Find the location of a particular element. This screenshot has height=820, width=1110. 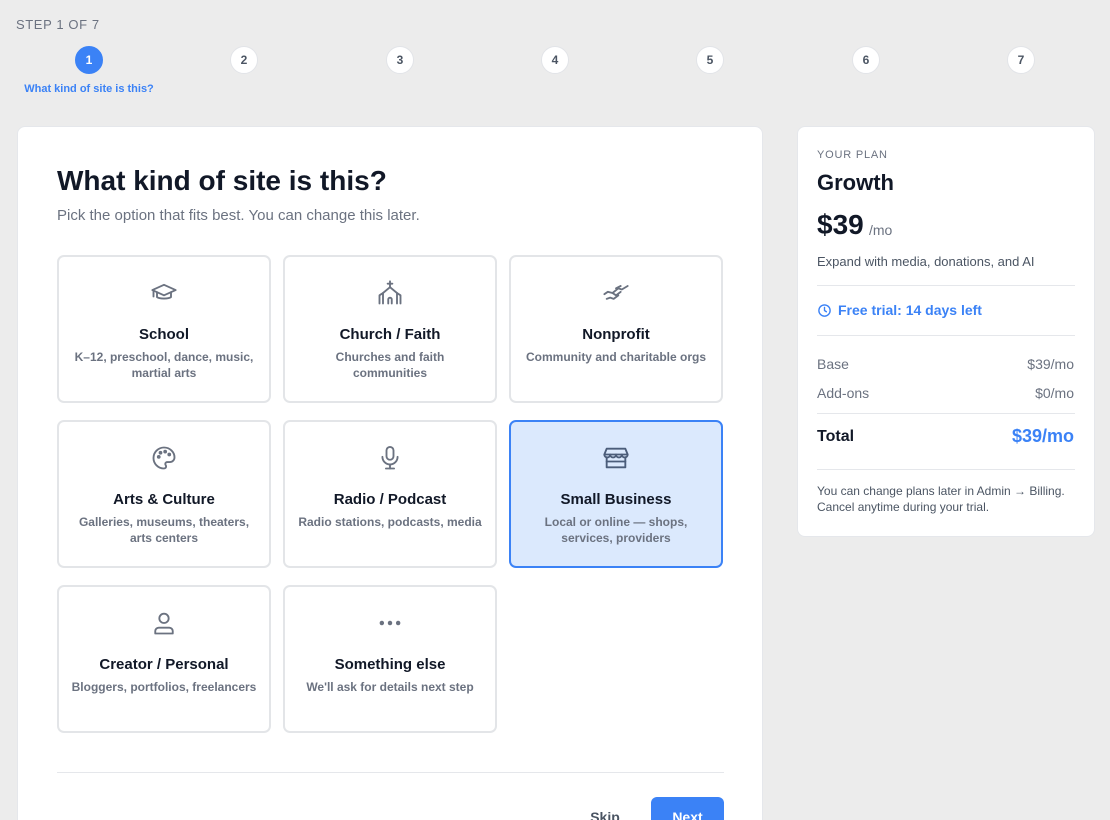

total-value: $39/mo is located at coordinates (1042, 436).